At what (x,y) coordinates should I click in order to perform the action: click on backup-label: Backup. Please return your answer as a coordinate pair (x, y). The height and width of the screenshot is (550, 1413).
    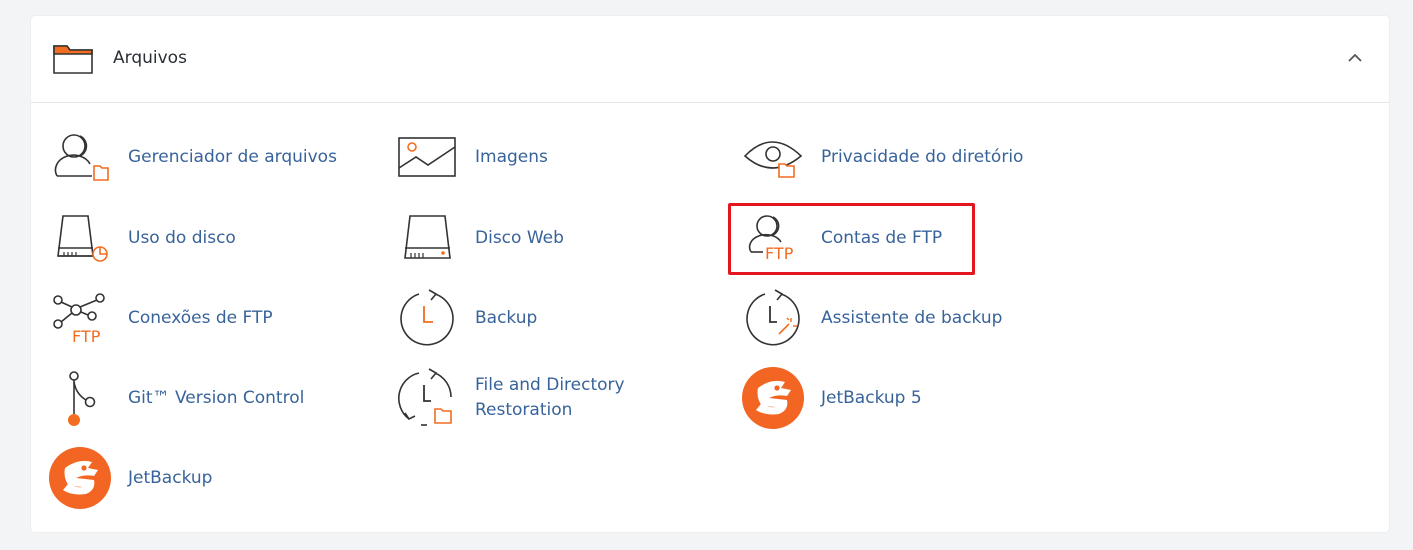
    Looking at the image, I should click on (506, 317).